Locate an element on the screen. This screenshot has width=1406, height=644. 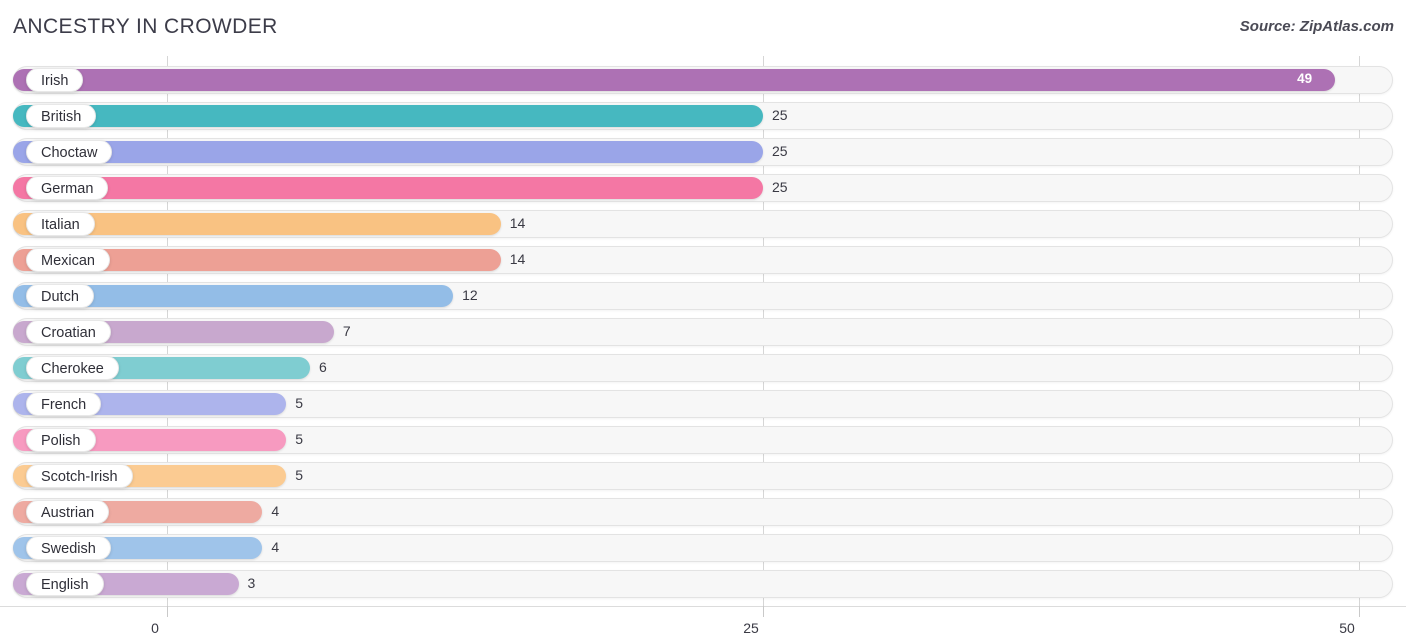
category-label-italian: Italian is located at coordinates (60, 224).